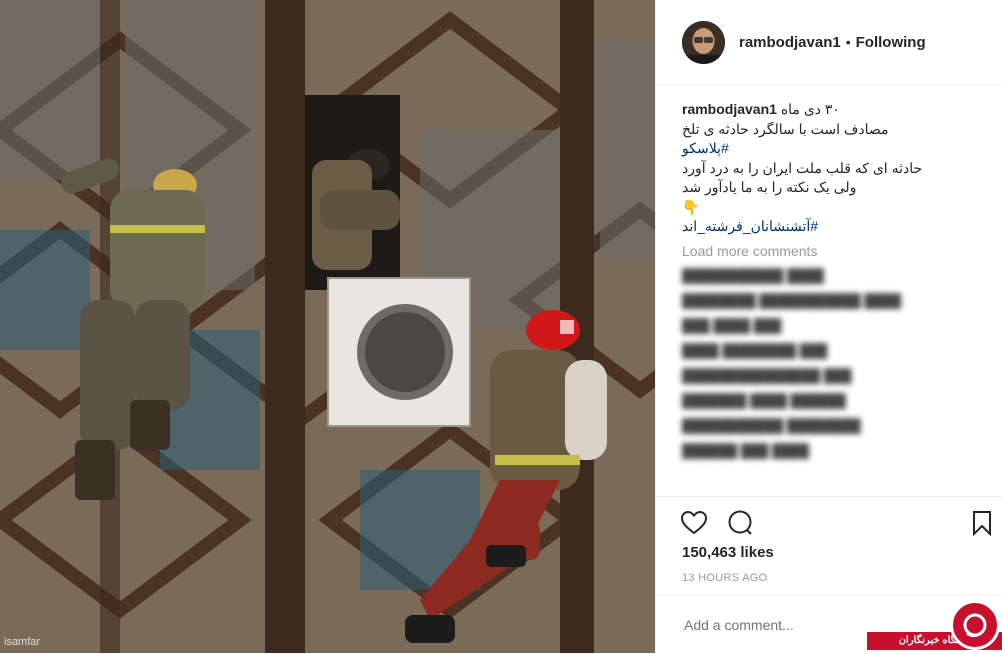 The height and width of the screenshot is (654, 1002). I want to click on action-bar, so click(829, 522).